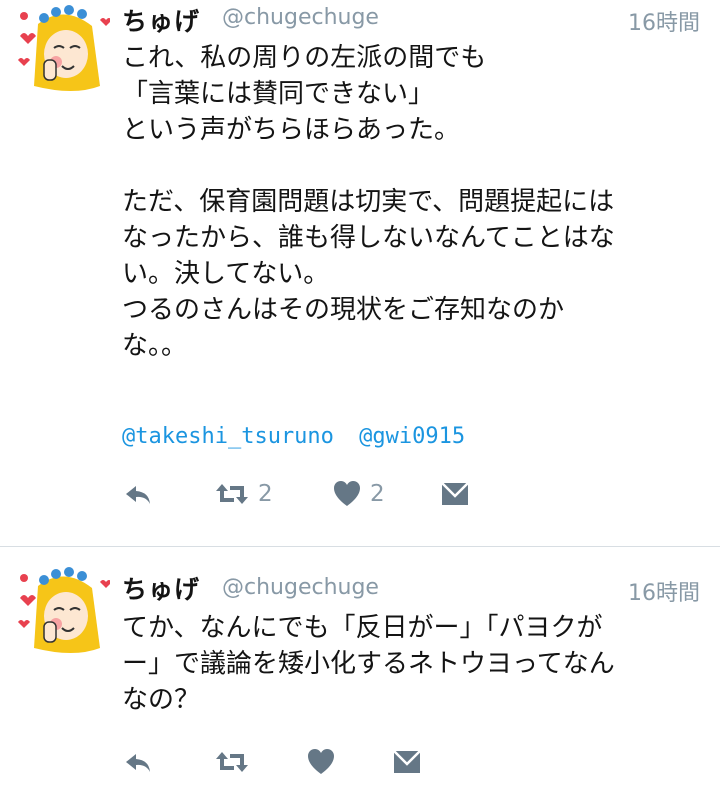 This screenshot has width=720, height=808. Describe the element at coordinates (228, 436) in the screenshot. I see `mention-link: @takeshi_tsuruno` at that location.